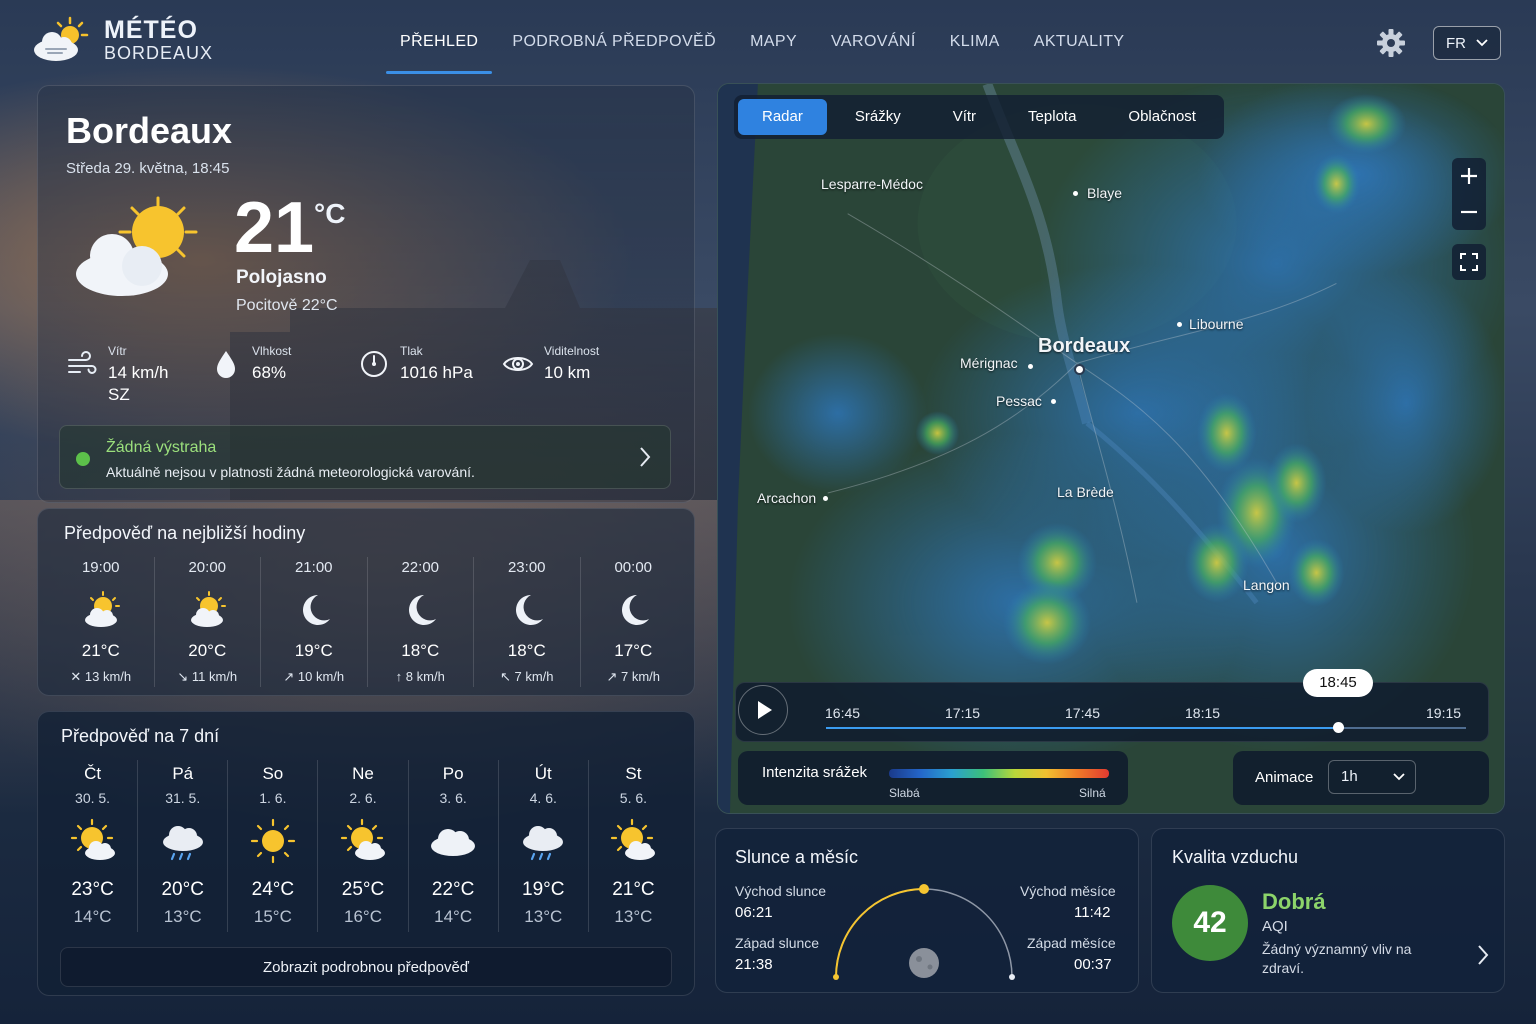 The width and height of the screenshot is (1536, 1024). I want to click on day-item: Po 3. 6. 22°C 14°C, so click(452, 846).